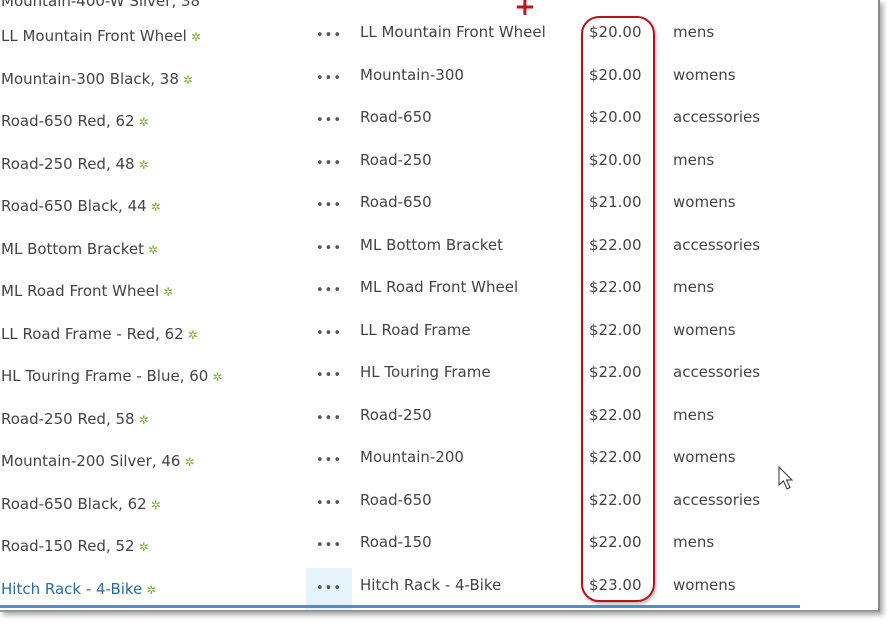 This screenshot has height=629, width=890. I want to click on item-title-text: Mountain-200 Silver, 46, so click(91, 461).